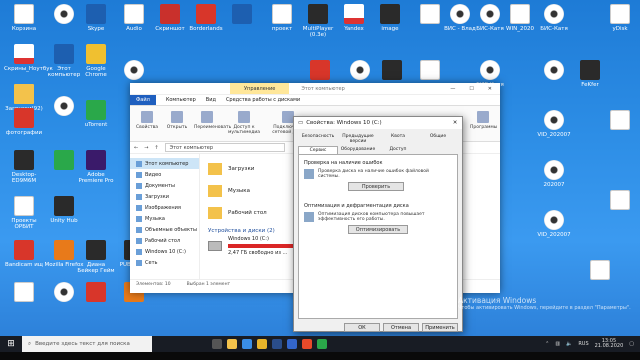  I want to click on nav-item: Документы, so click(164, 185).